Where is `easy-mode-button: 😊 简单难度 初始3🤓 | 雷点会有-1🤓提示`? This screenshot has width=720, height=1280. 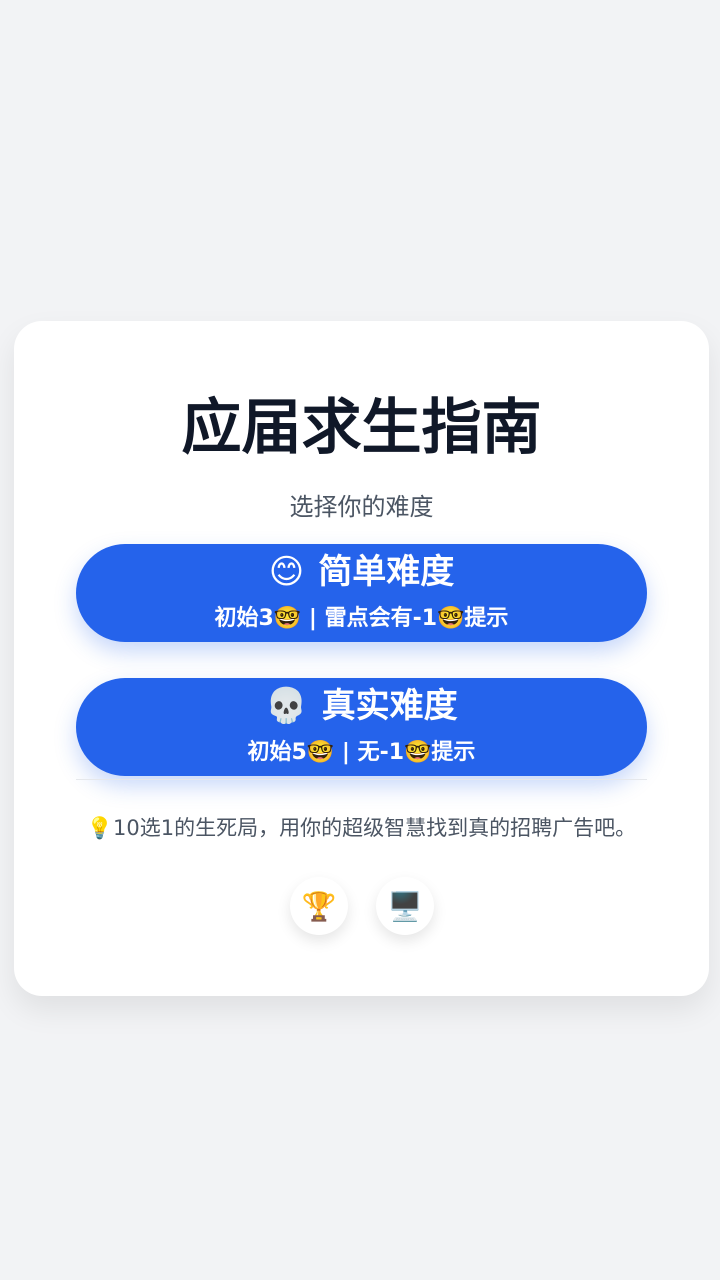
easy-mode-button: 😊 简单难度 初始3🤓 | 雷点会有-1🤓提示 is located at coordinates (361, 593).